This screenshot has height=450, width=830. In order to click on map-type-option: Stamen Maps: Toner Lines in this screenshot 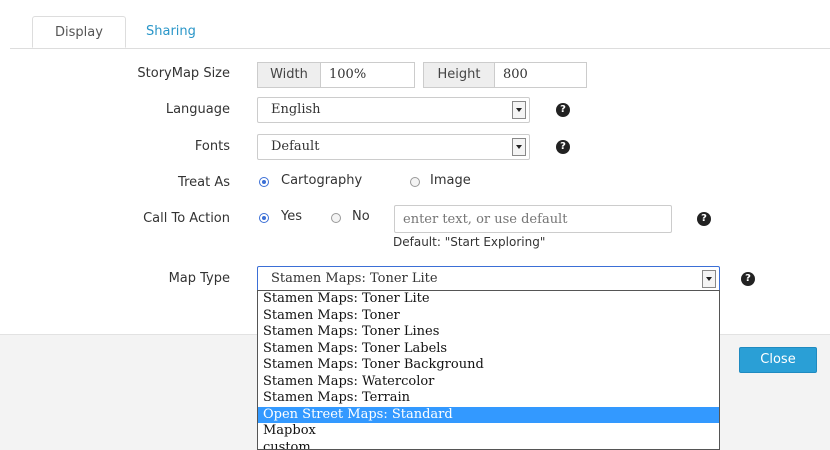, I will do `click(488, 332)`.